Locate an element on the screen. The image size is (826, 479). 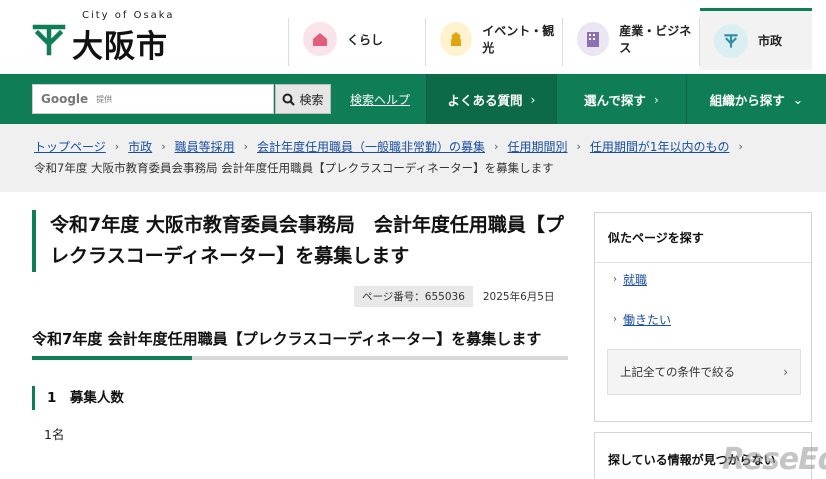
nav-label: イベント・観光 is located at coordinates (518, 39).